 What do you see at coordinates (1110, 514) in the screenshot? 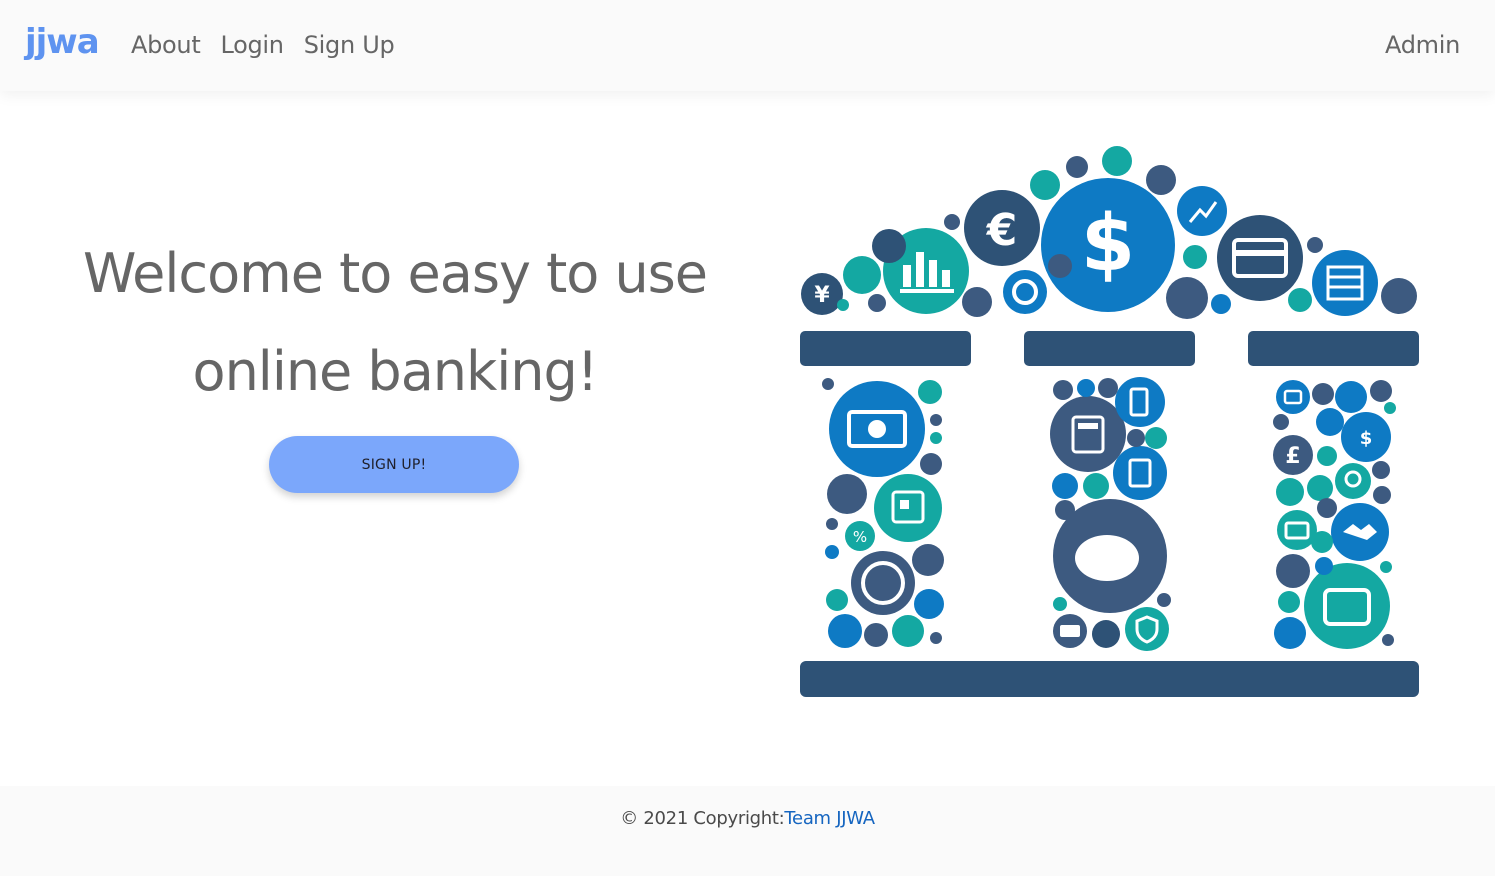
I see `bank-column-middle` at bounding box center [1110, 514].